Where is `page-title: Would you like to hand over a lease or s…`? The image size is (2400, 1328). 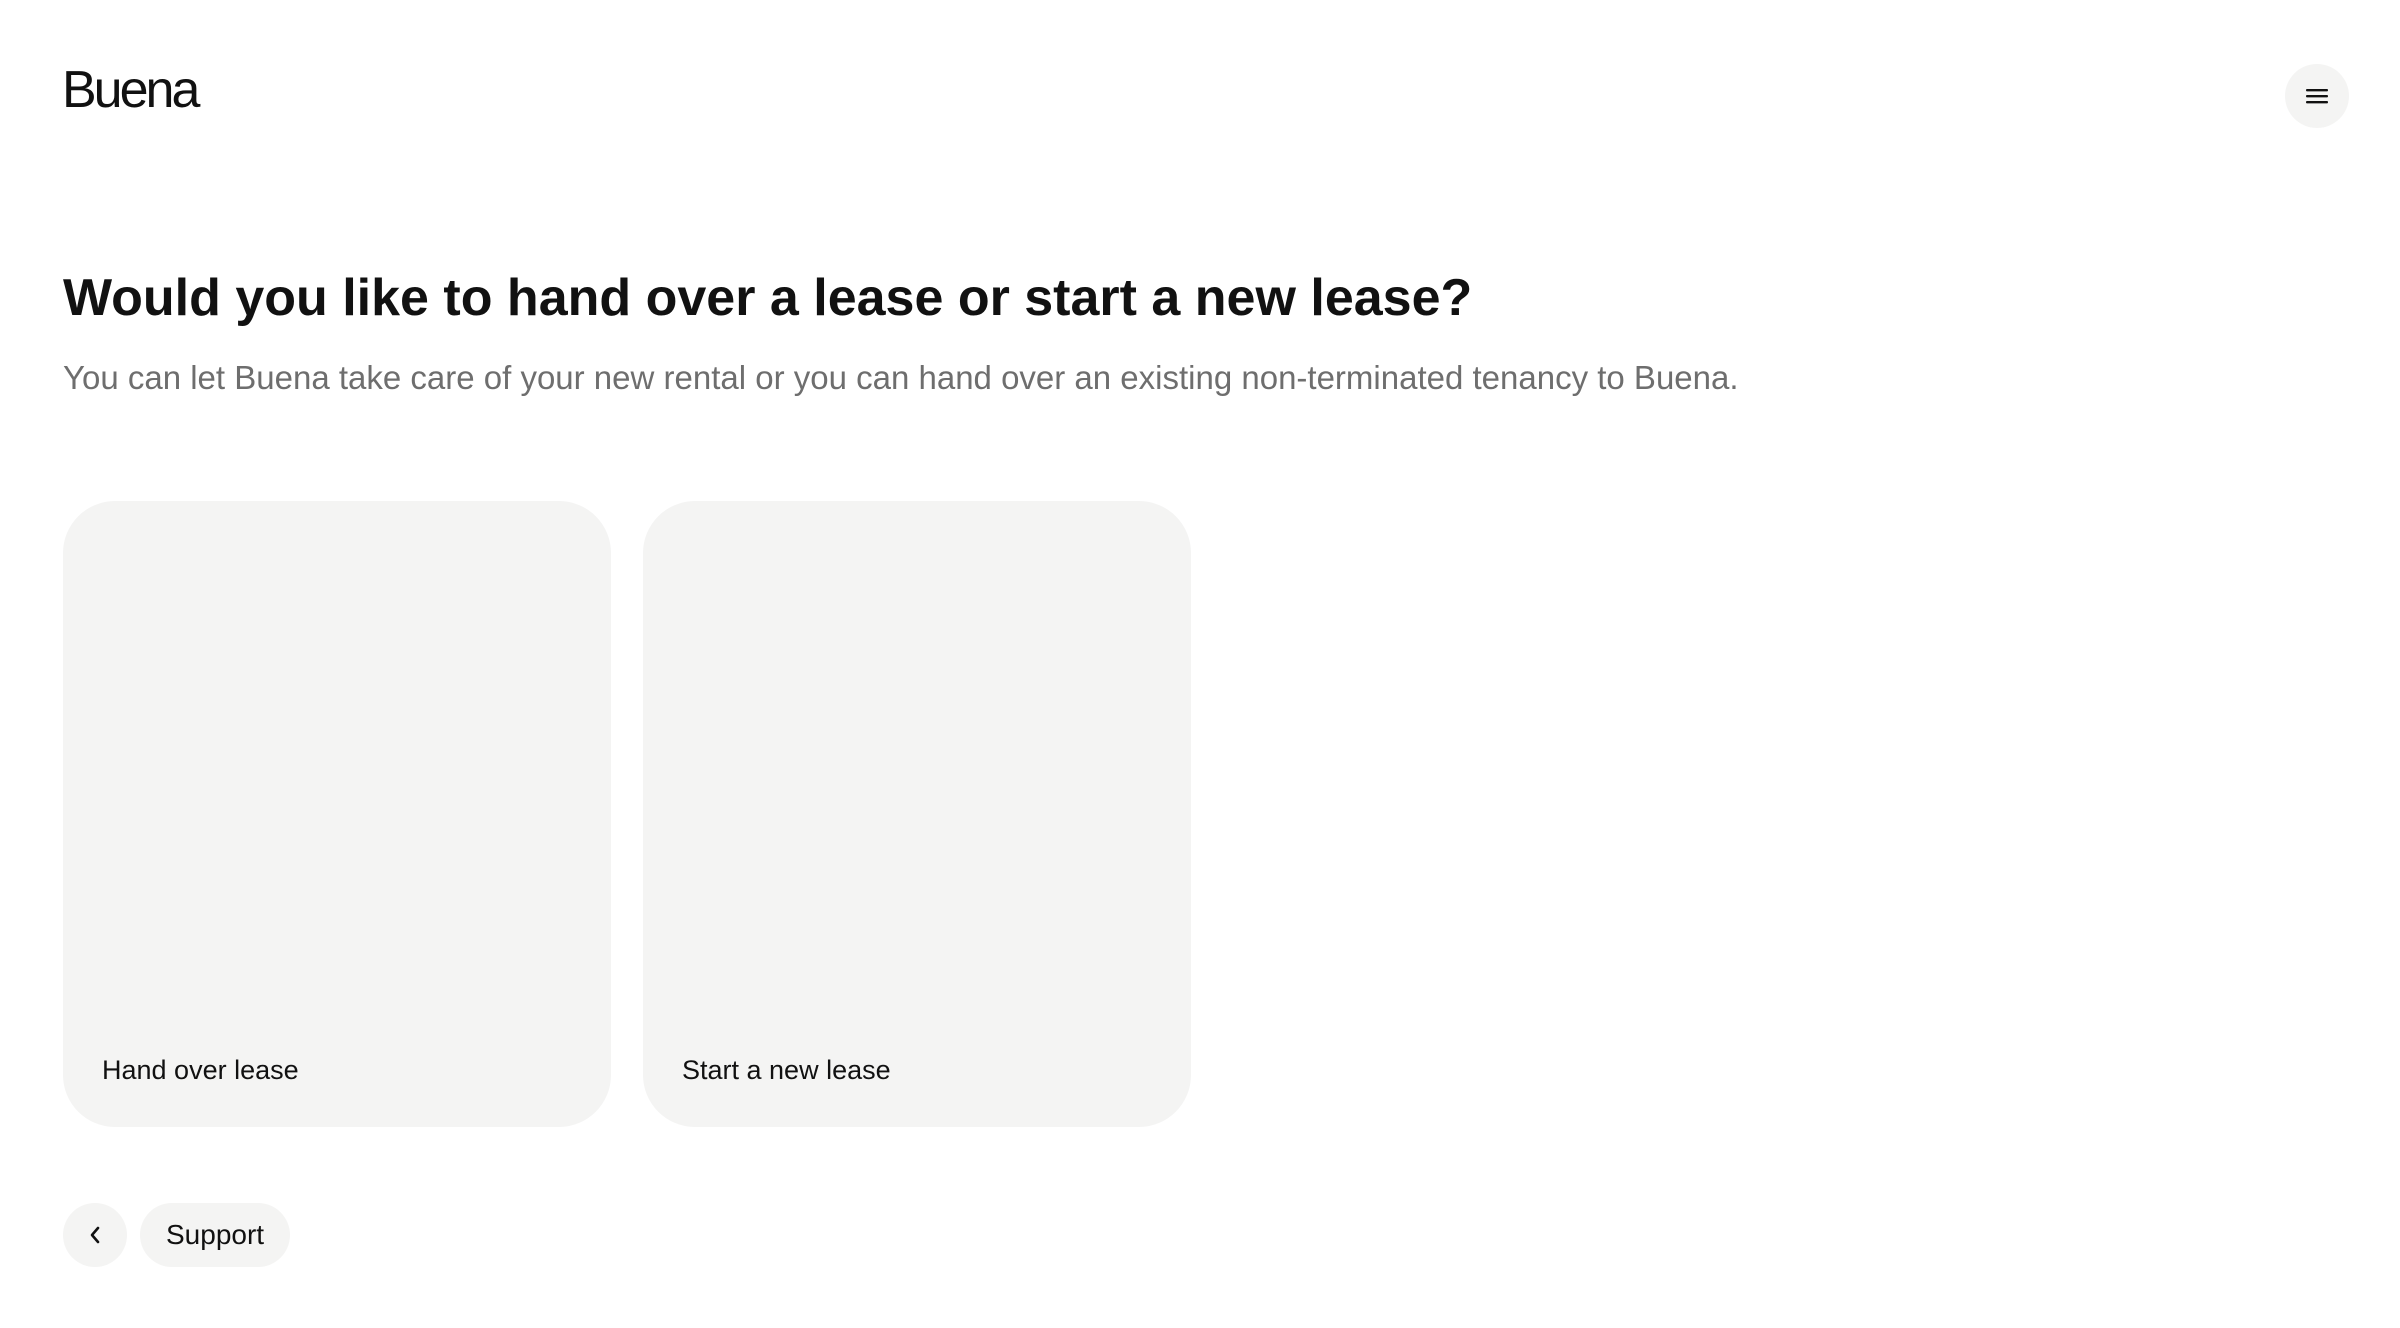
page-title: Would you like to hand over a lease or s… is located at coordinates (768, 298).